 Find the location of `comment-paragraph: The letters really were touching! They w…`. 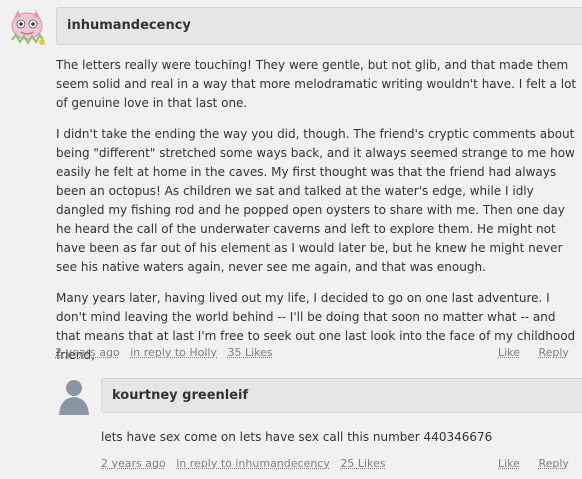

comment-paragraph: The letters really were touching! They w… is located at coordinates (316, 84).